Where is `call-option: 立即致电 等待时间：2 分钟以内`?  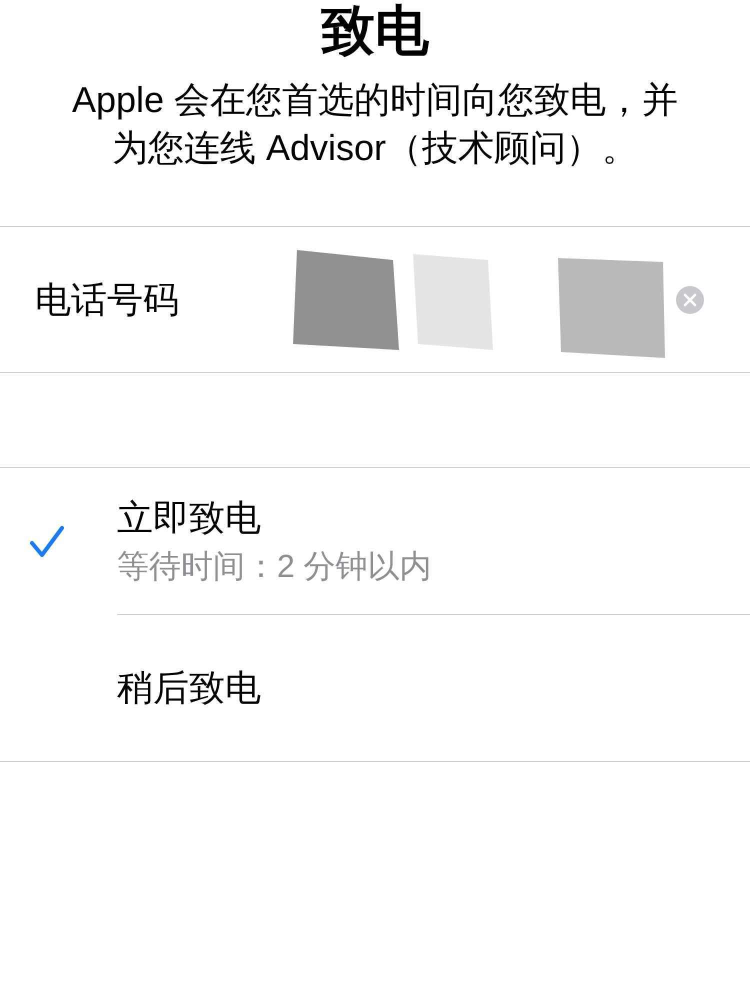 call-option: 立即致电 等待时间：2 分钟以内 is located at coordinates (375, 541).